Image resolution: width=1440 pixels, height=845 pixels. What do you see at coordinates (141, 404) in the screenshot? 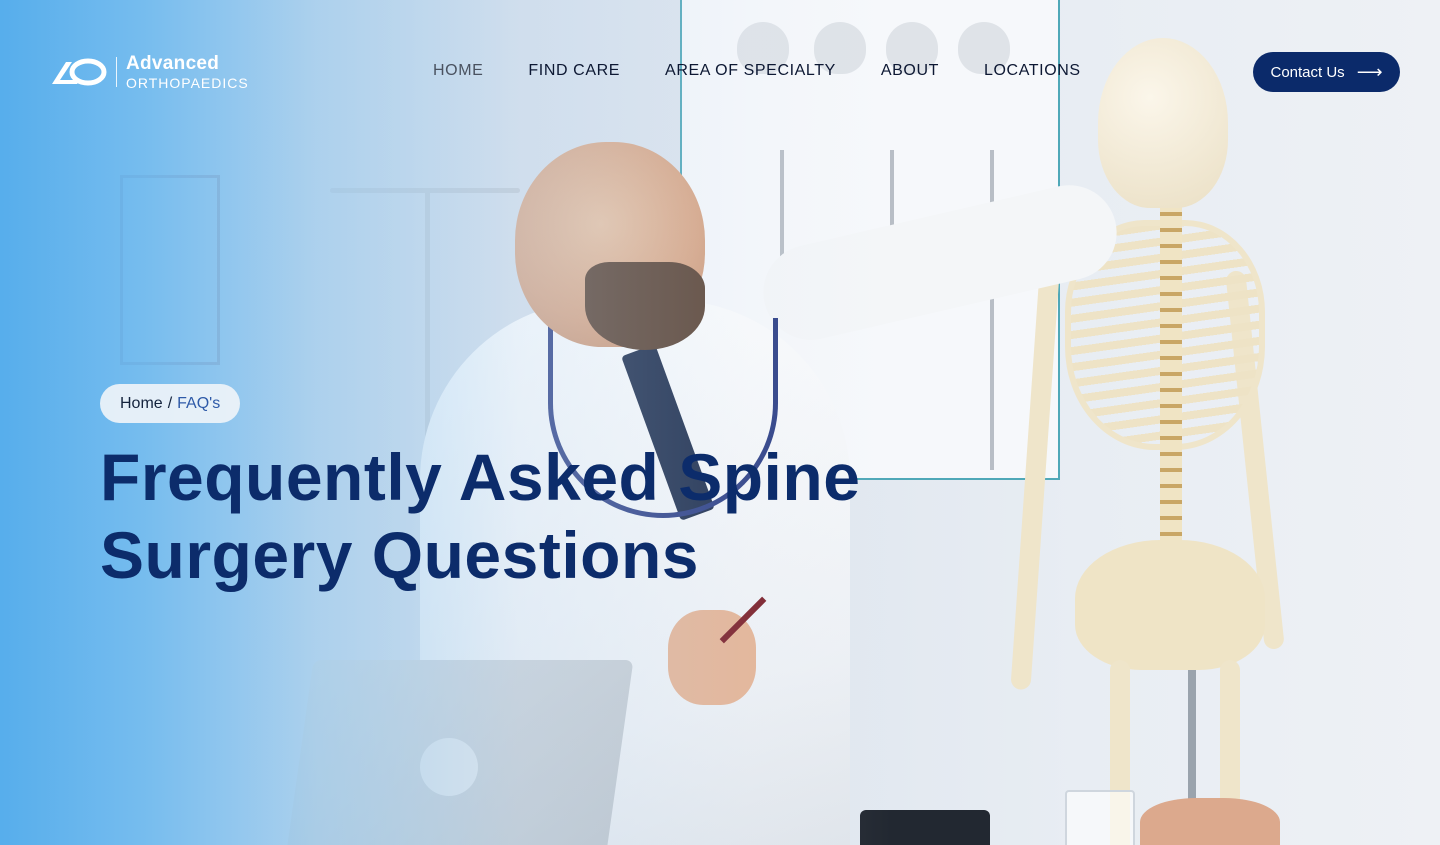
I see `breadcrumb-home-link: Home` at bounding box center [141, 404].